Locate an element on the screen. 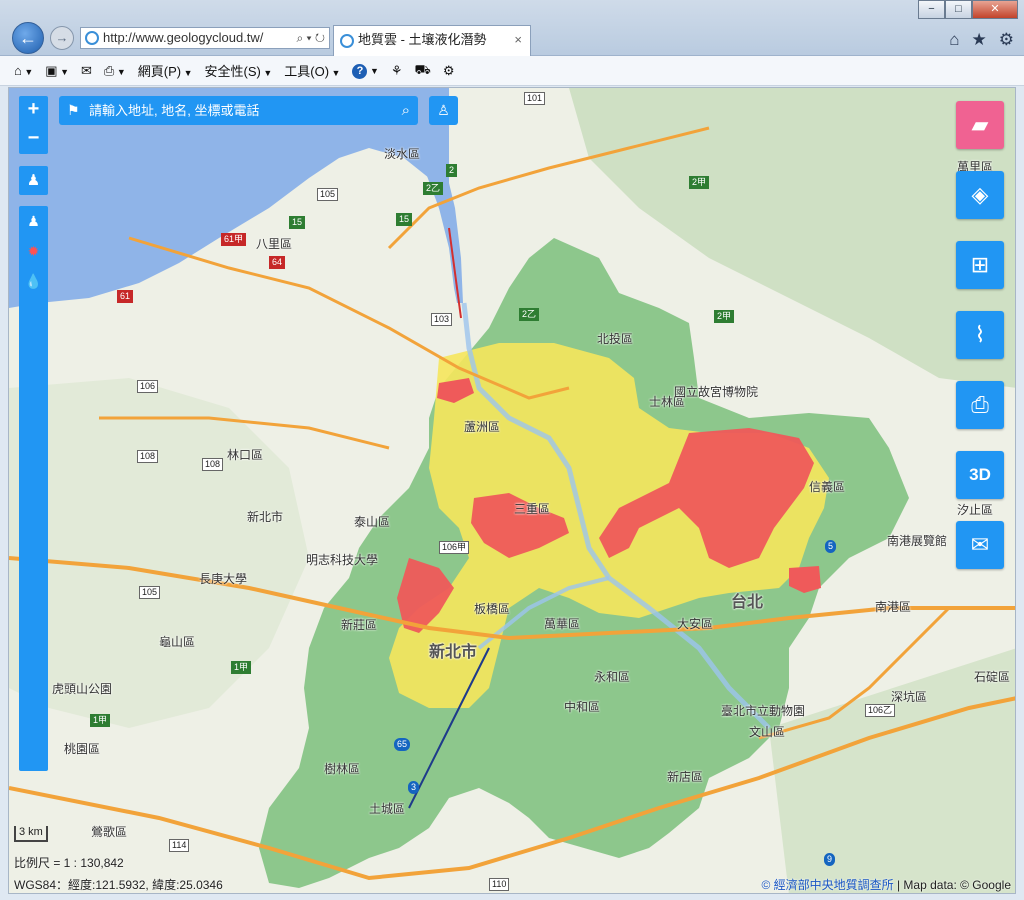 This screenshot has width=1024, height=900. favorites-icon: ★ is located at coordinates (979, 40).